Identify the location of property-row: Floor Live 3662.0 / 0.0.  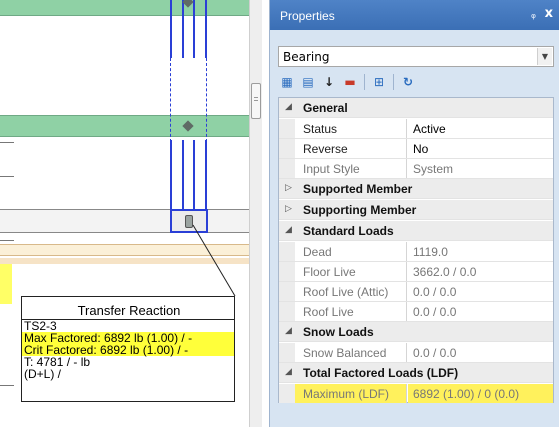
(416, 272).